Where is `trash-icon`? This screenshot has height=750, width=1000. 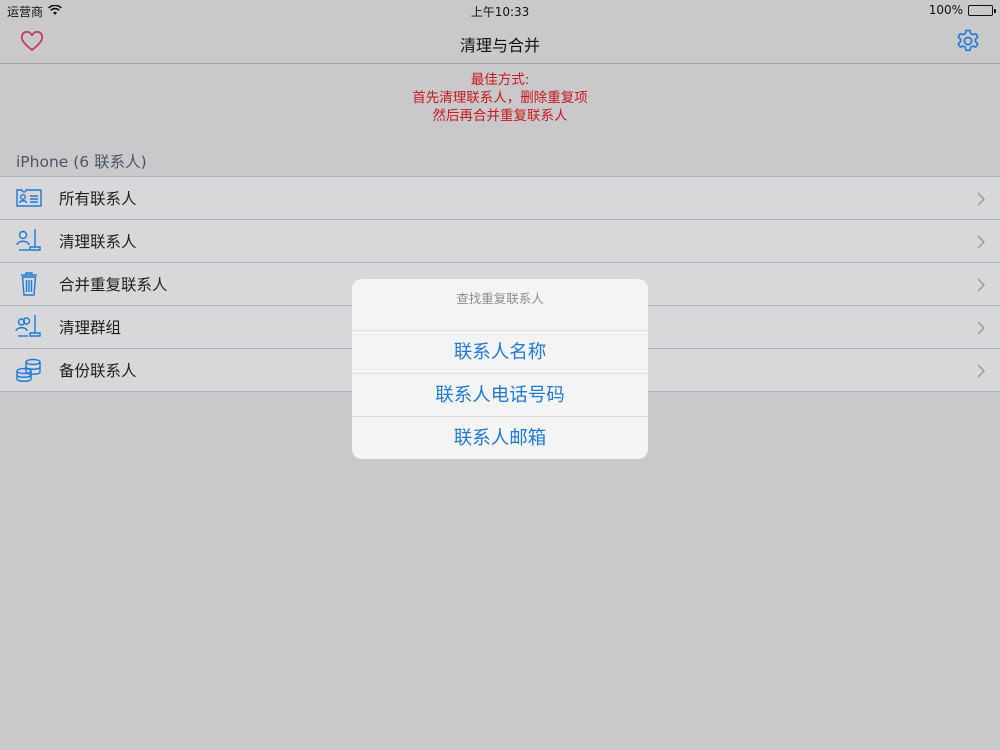
trash-icon is located at coordinates (29, 284).